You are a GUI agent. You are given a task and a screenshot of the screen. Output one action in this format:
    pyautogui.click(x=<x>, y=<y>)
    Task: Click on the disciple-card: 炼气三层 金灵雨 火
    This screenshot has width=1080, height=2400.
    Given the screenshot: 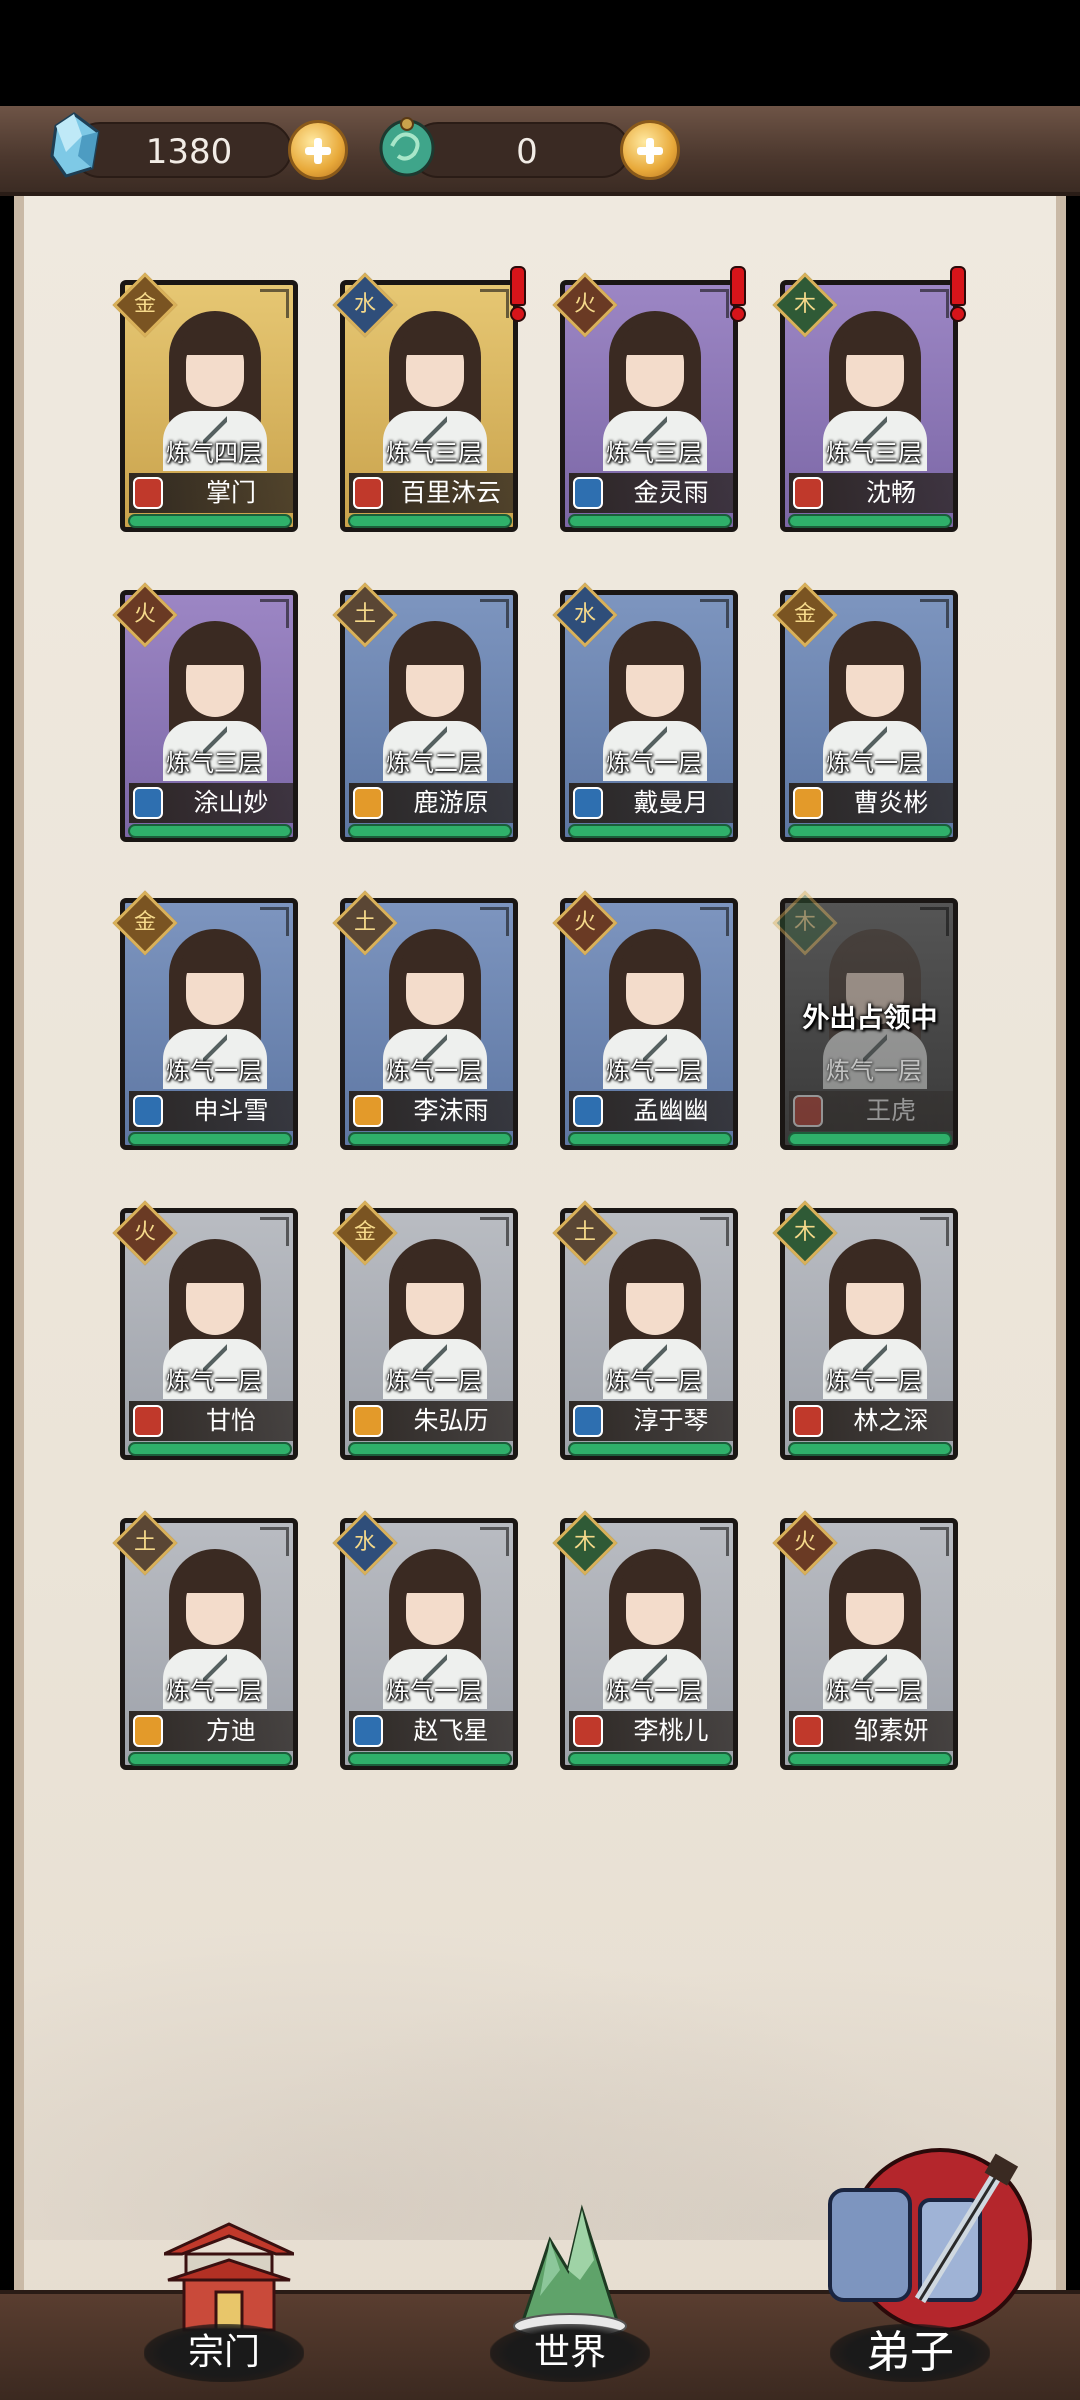 What is the action you would take?
    pyautogui.click(x=649, y=403)
    